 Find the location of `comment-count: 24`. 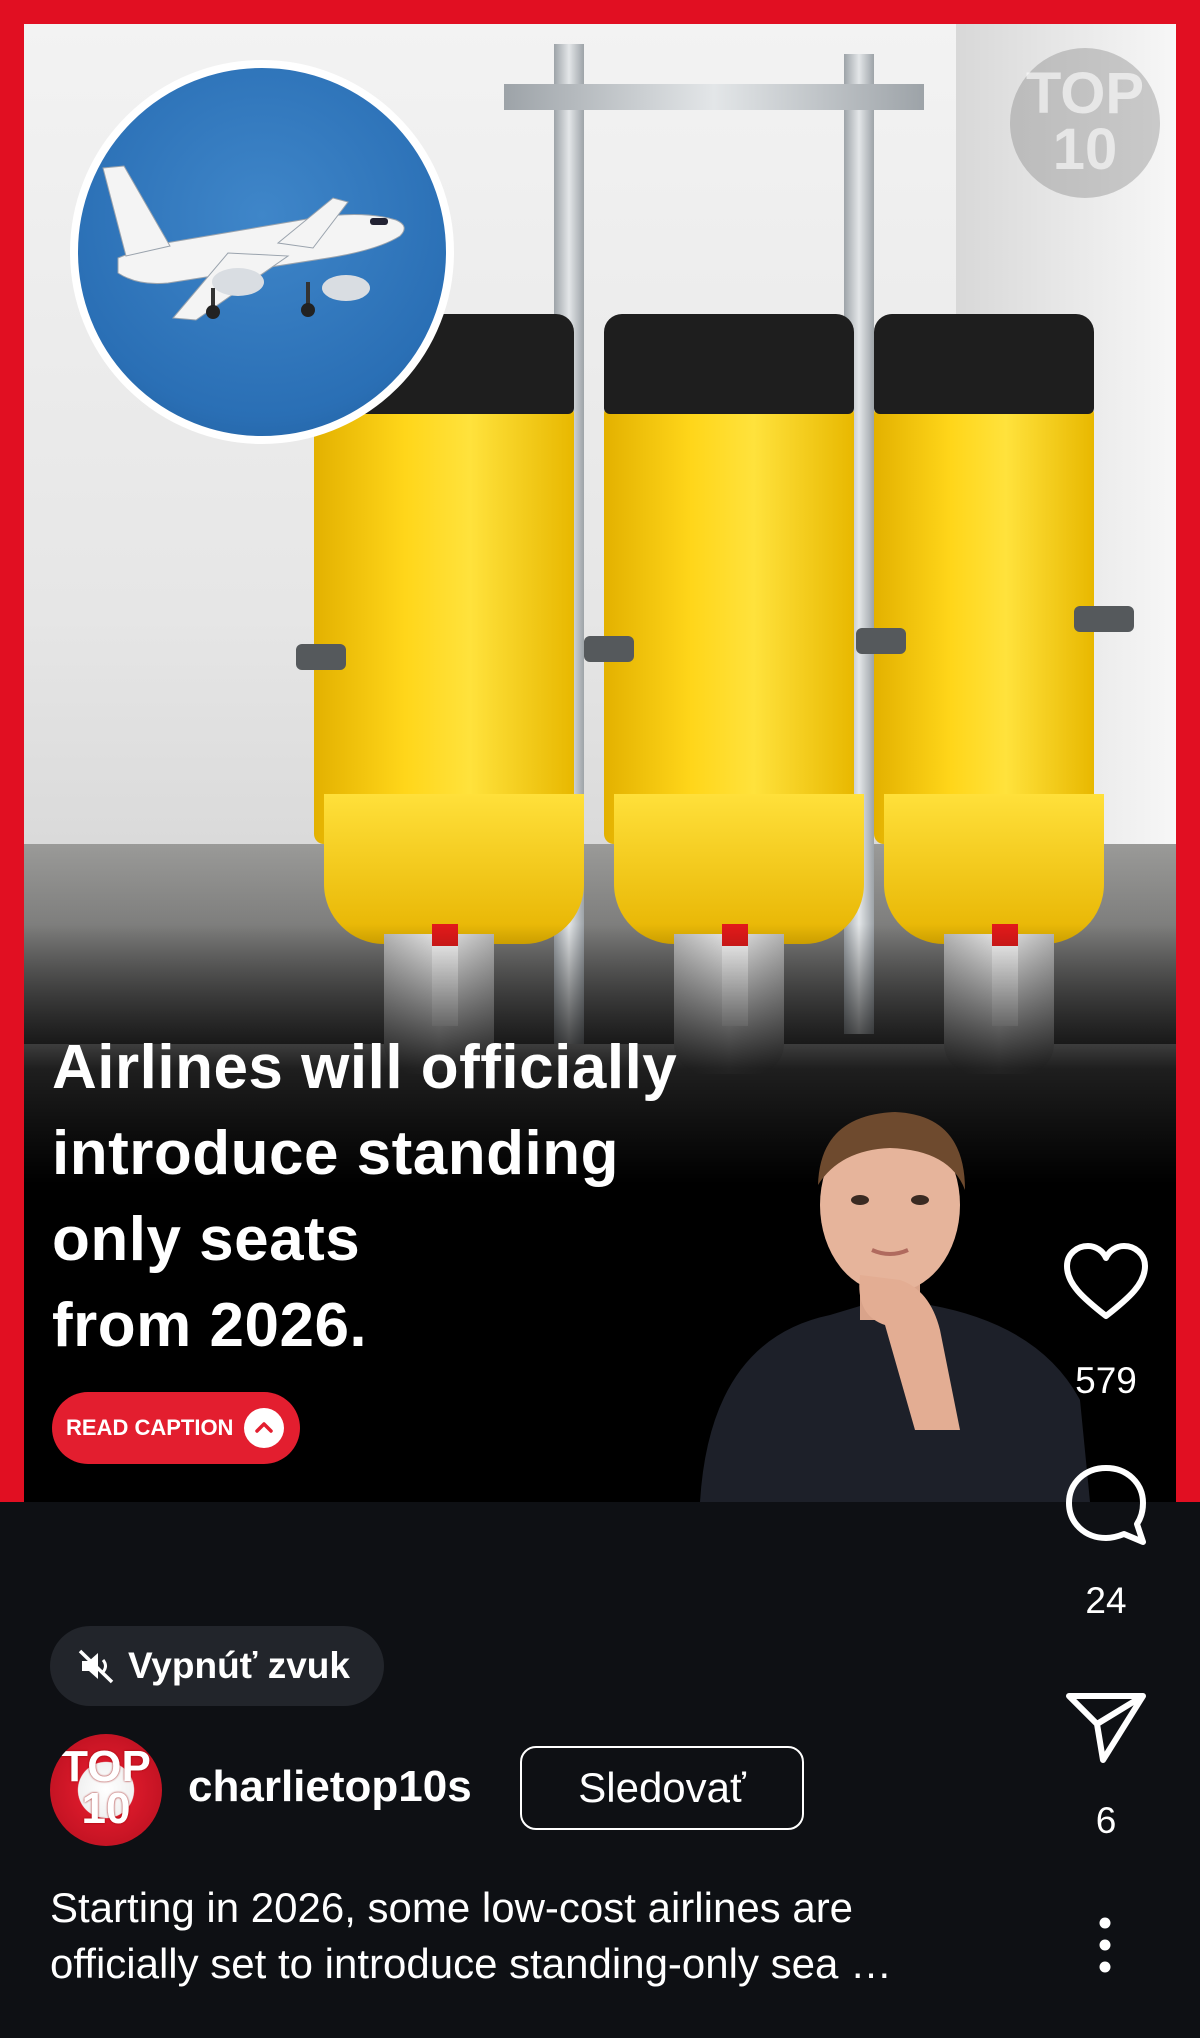

comment-count: 24 is located at coordinates (1106, 1600).